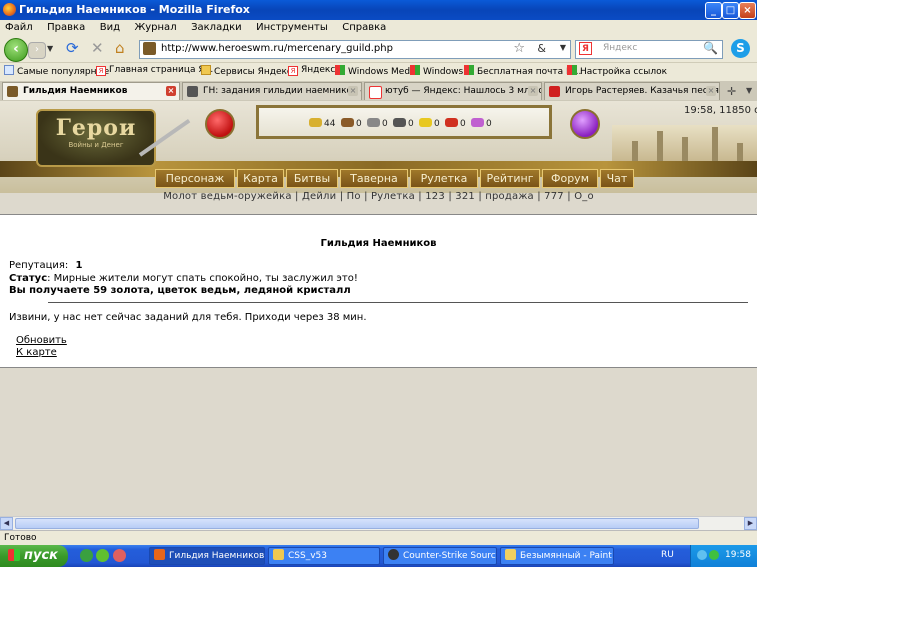 The image size is (900, 638). I want to click on task-paint: Безымянный - Paint, so click(557, 556).